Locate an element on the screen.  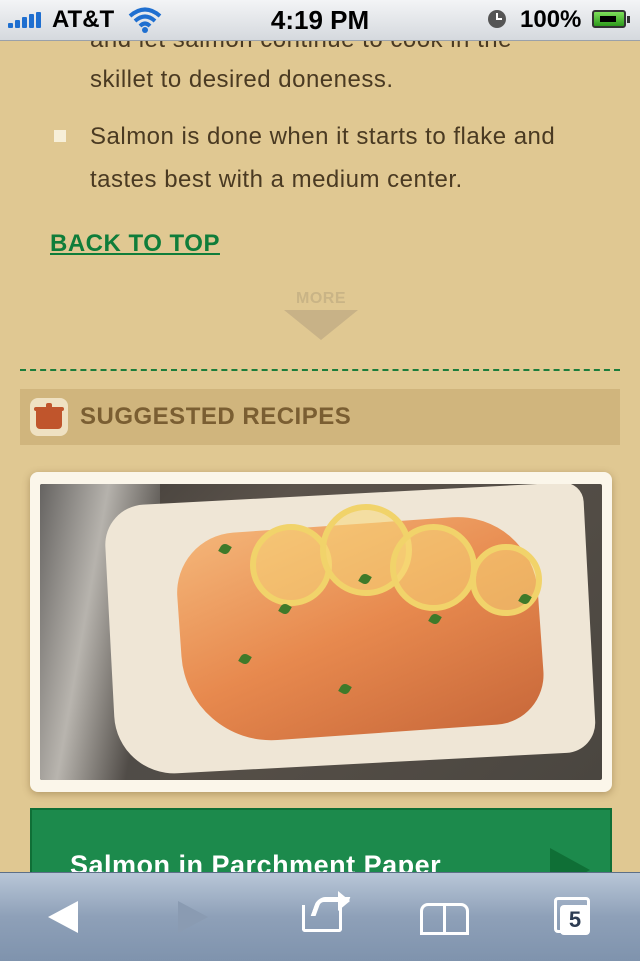
tabs-icon: 5 is located at coordinates (576, 917).